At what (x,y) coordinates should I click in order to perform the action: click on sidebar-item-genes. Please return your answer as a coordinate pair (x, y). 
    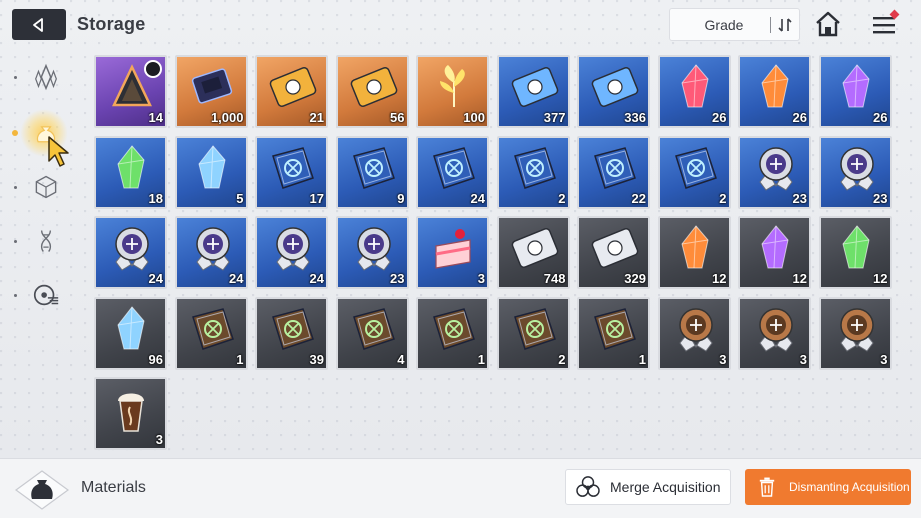
    Looking at the image, I should click on (40, 241).